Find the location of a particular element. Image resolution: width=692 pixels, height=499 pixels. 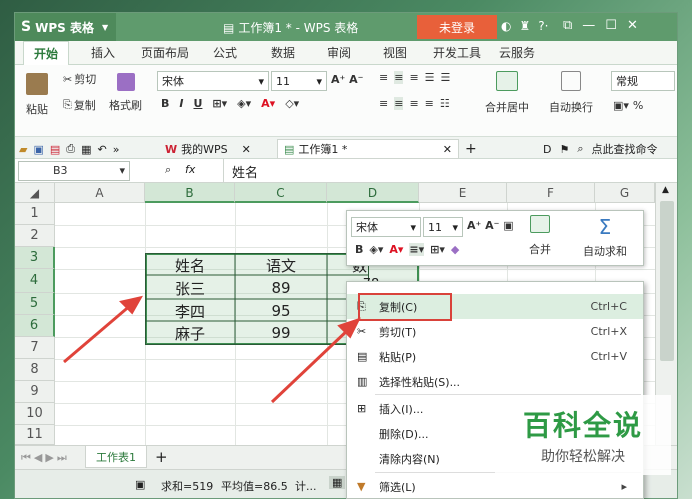

watermark-title: 百科全说 is located at coordinates (582, 425).